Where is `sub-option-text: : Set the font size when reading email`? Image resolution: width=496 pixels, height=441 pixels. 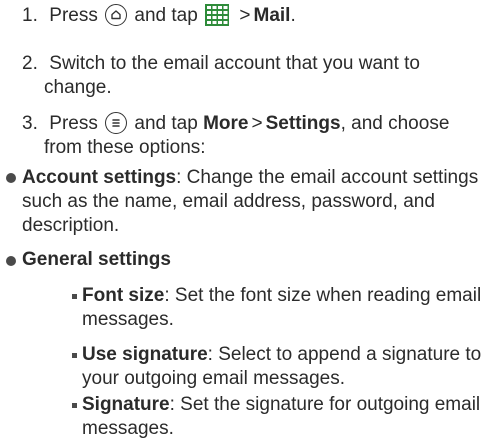
sub-option-text: : Set the font size when reading email is located at coordinates (323, 295).